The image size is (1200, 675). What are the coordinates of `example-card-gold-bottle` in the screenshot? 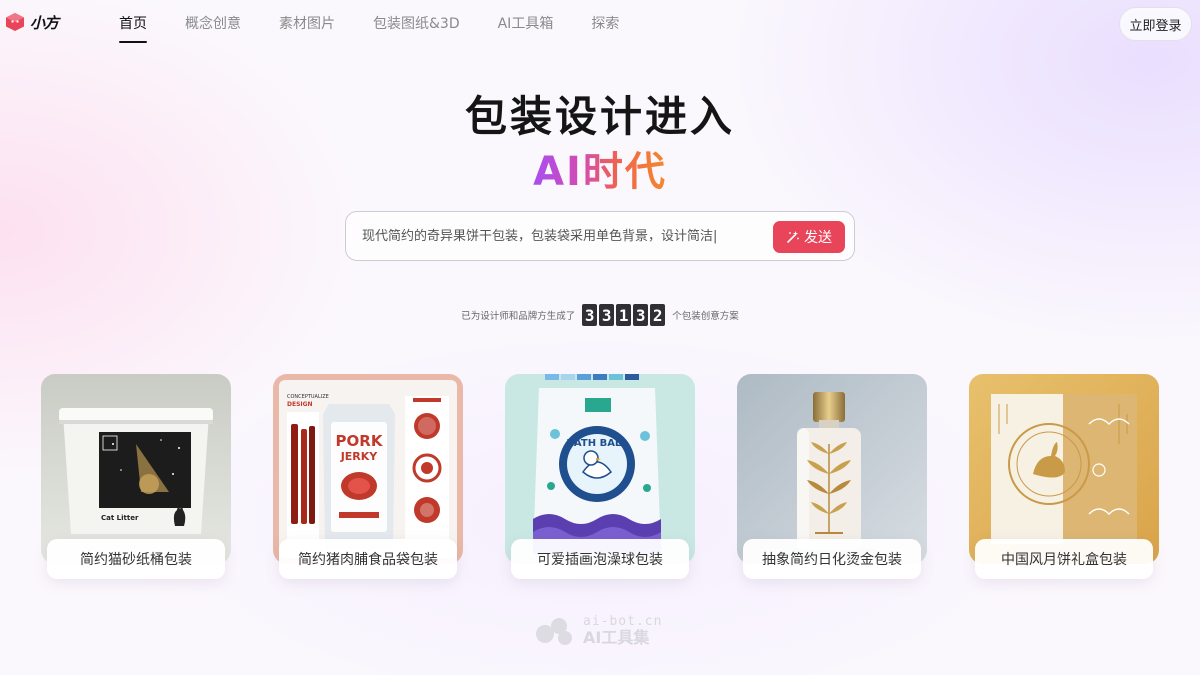 It's located at (832, 469).